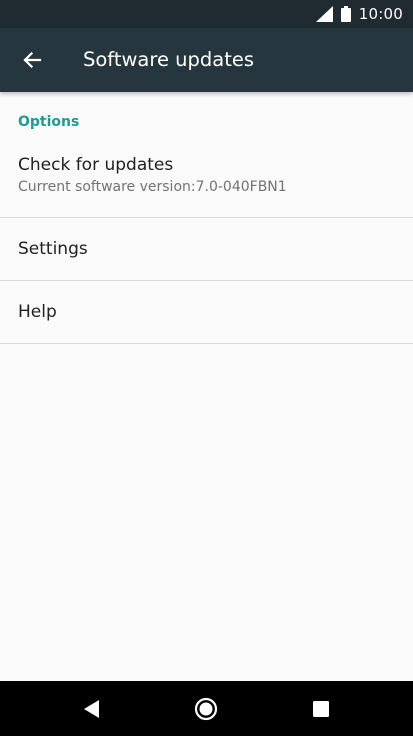 The width and height of the screenshot is (413, 736). I want to click on nav-home-button, so click(206, 708).